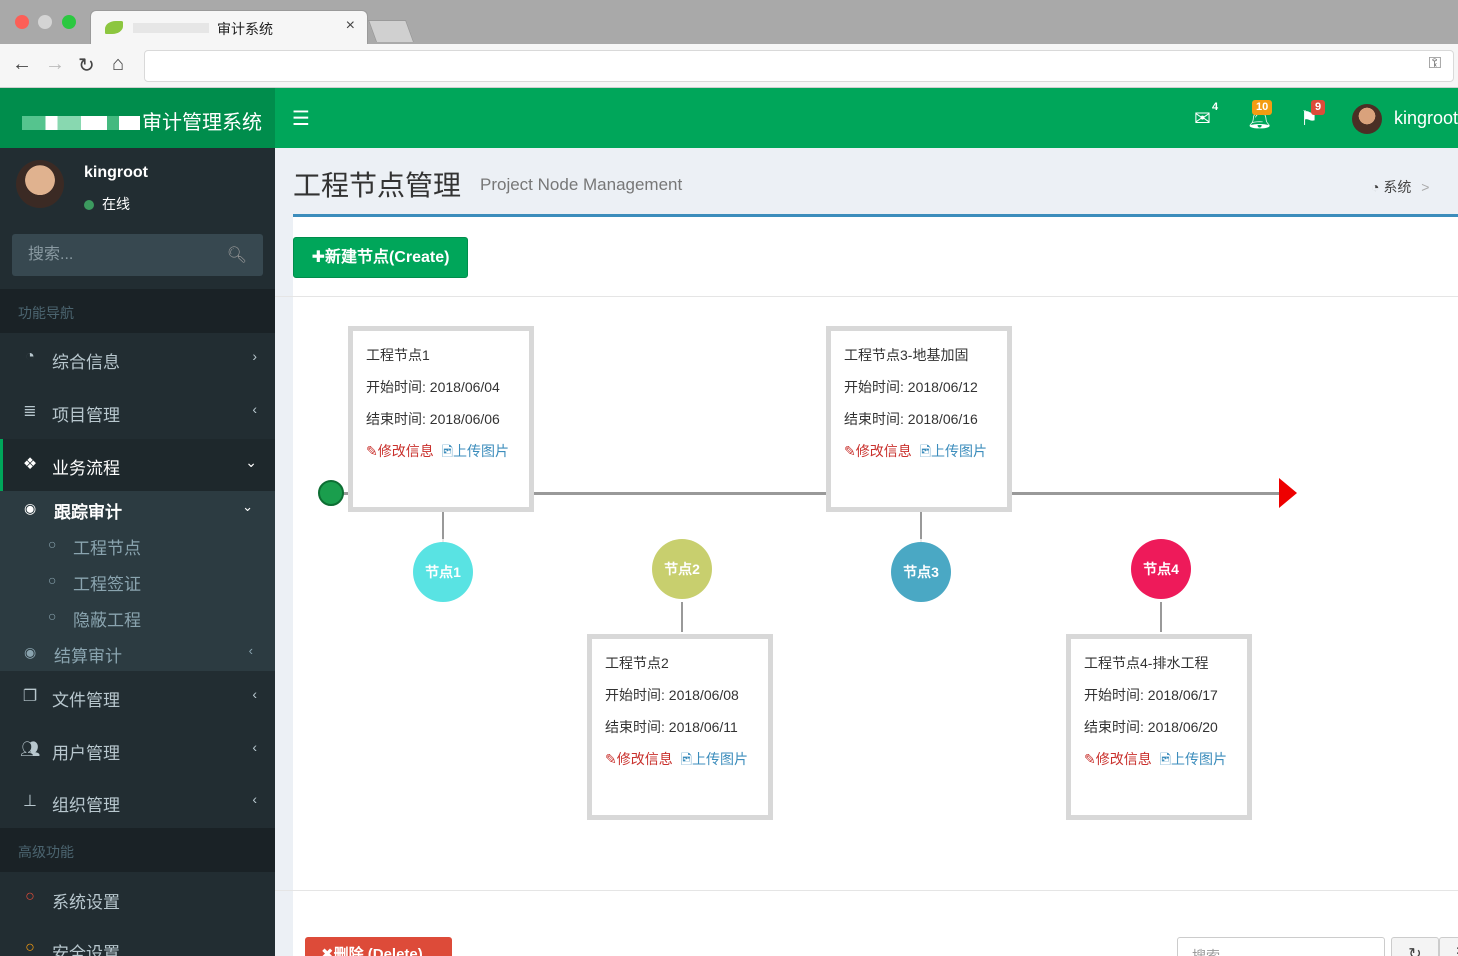 The width and height of the screenshot is (1458, 956). I want to click on page-subtitle: Project Node Management, so click(581, 184).